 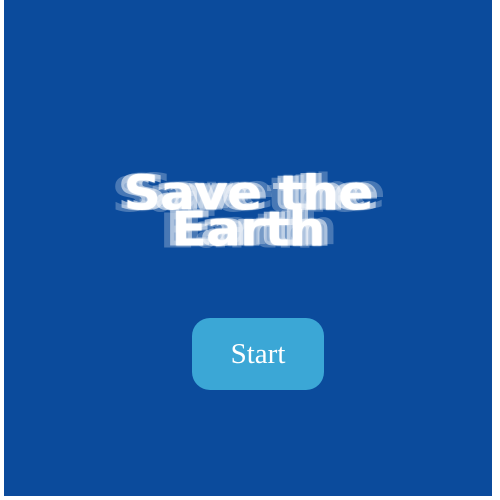 What do you see at coordinates (258, 354) in the screenshot?
I see `start-button: Start` at bounding box center [258, 354].